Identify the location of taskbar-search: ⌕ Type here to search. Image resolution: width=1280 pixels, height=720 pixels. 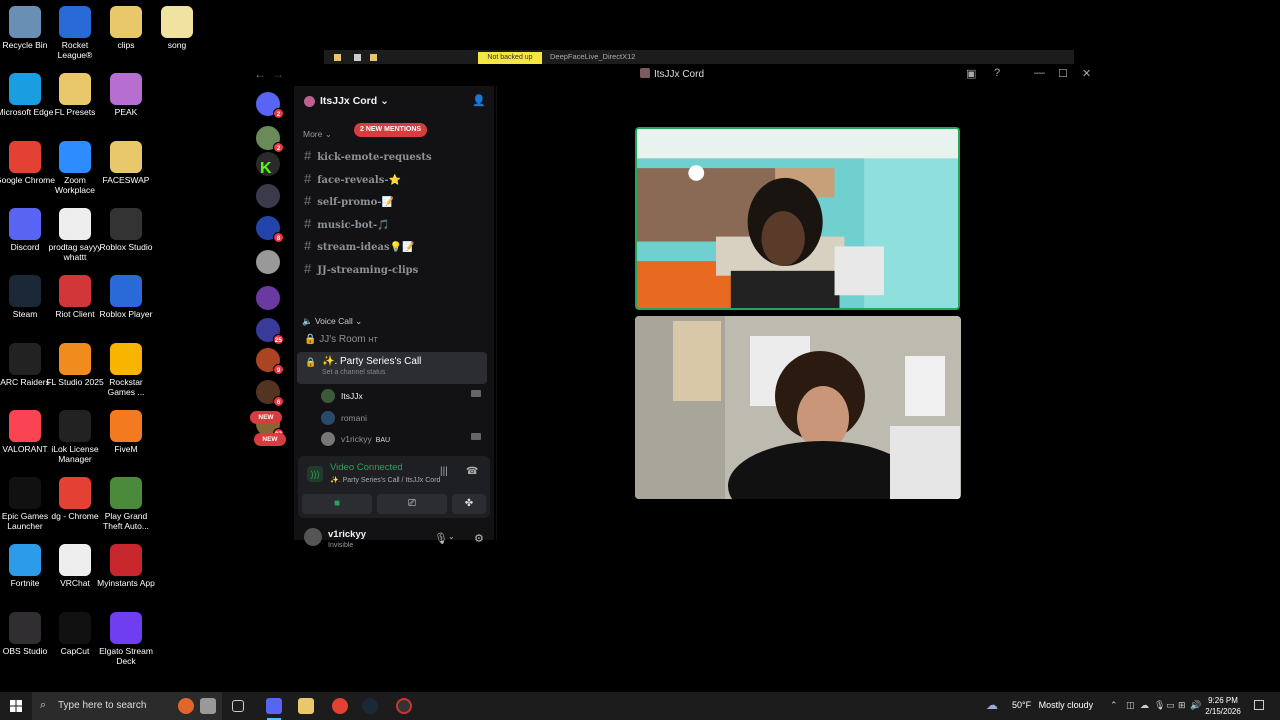
(127, 706).